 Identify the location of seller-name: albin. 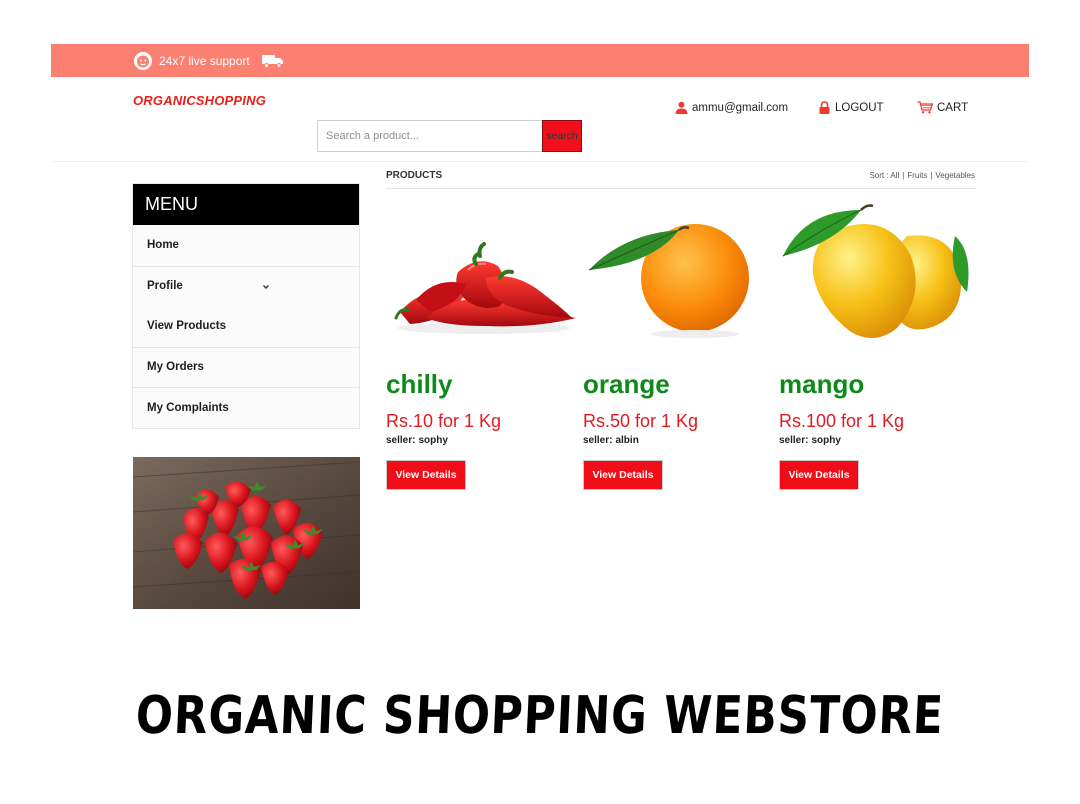
(627, 440).